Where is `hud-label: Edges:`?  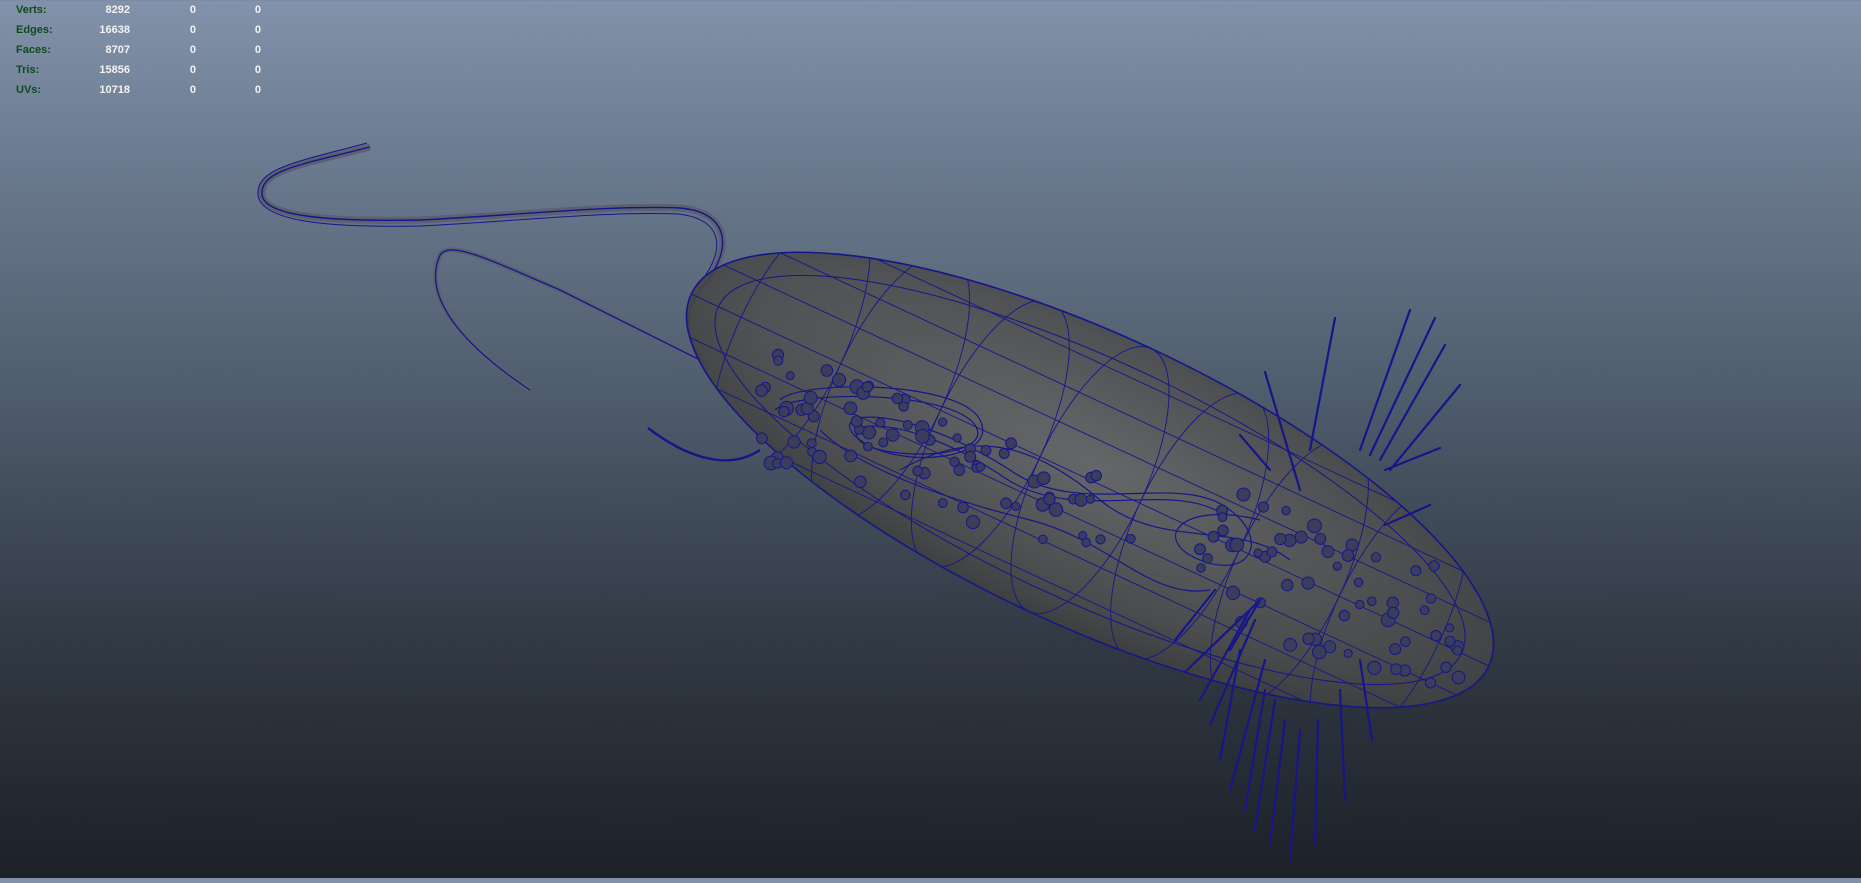 hud-label: Edges: is located at coordinates (34, 30).